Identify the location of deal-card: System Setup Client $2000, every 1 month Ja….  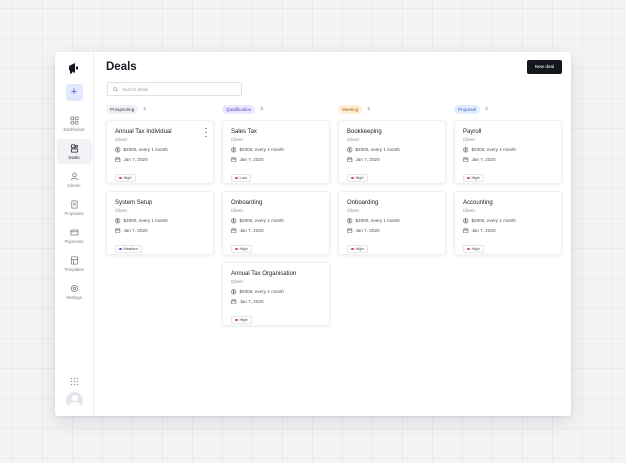
(160, 223).